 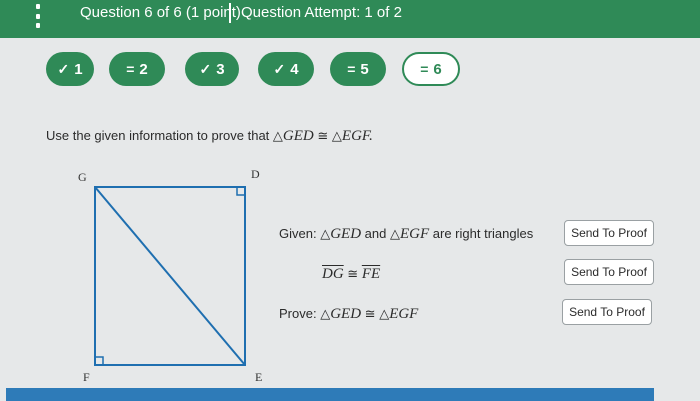 I want to click on geometry-diagram: G D F E, so click(x=170, y=275).